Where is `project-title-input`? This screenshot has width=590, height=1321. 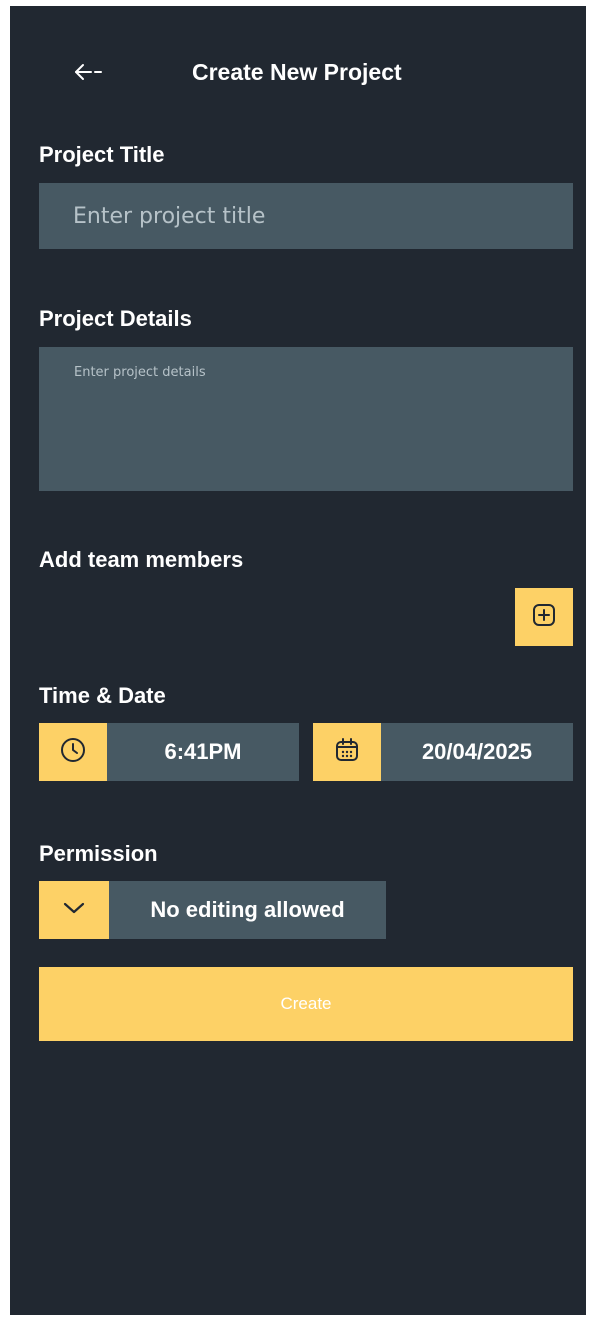
project-title-input is located at coordinates (306, 216).